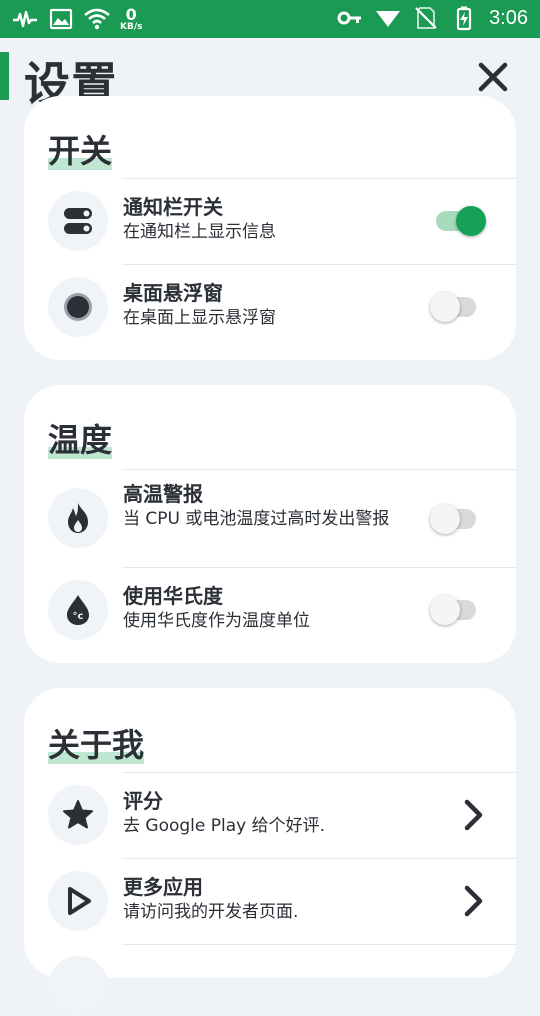 Image resolution: width=540 pixels, height=1016 pixels. Describe the element at coordinates (211, 912) in the screenshot. I see `row-subtitle: 请访问我的开发者页面.` at that location.